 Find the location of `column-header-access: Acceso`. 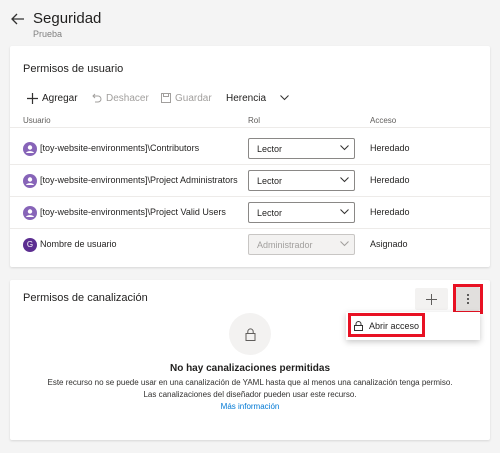

column-header-access: Acceso is located at coordinates (383, 120).